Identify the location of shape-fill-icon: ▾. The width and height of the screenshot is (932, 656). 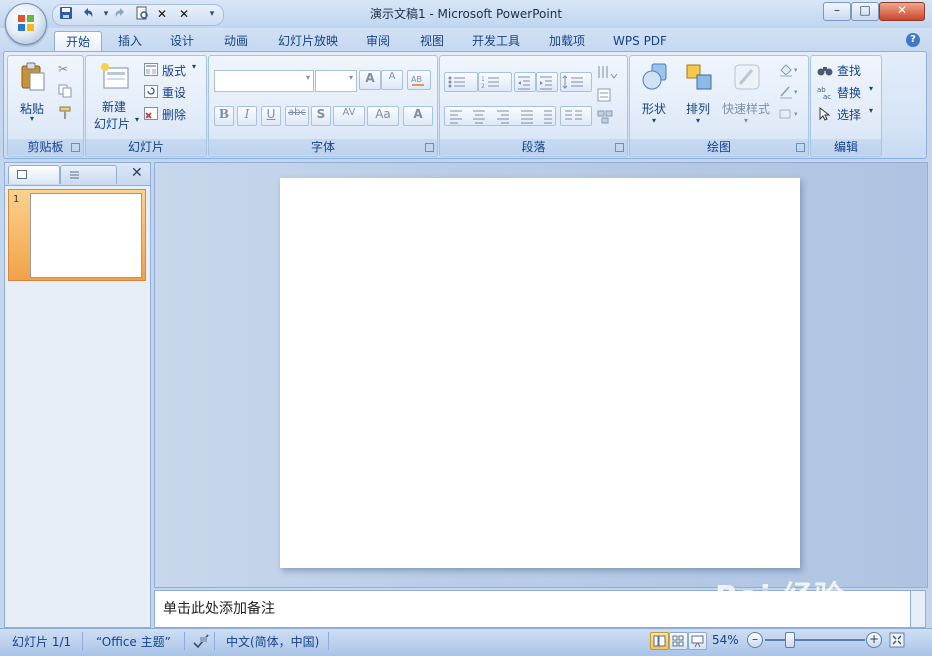
(790, 71).